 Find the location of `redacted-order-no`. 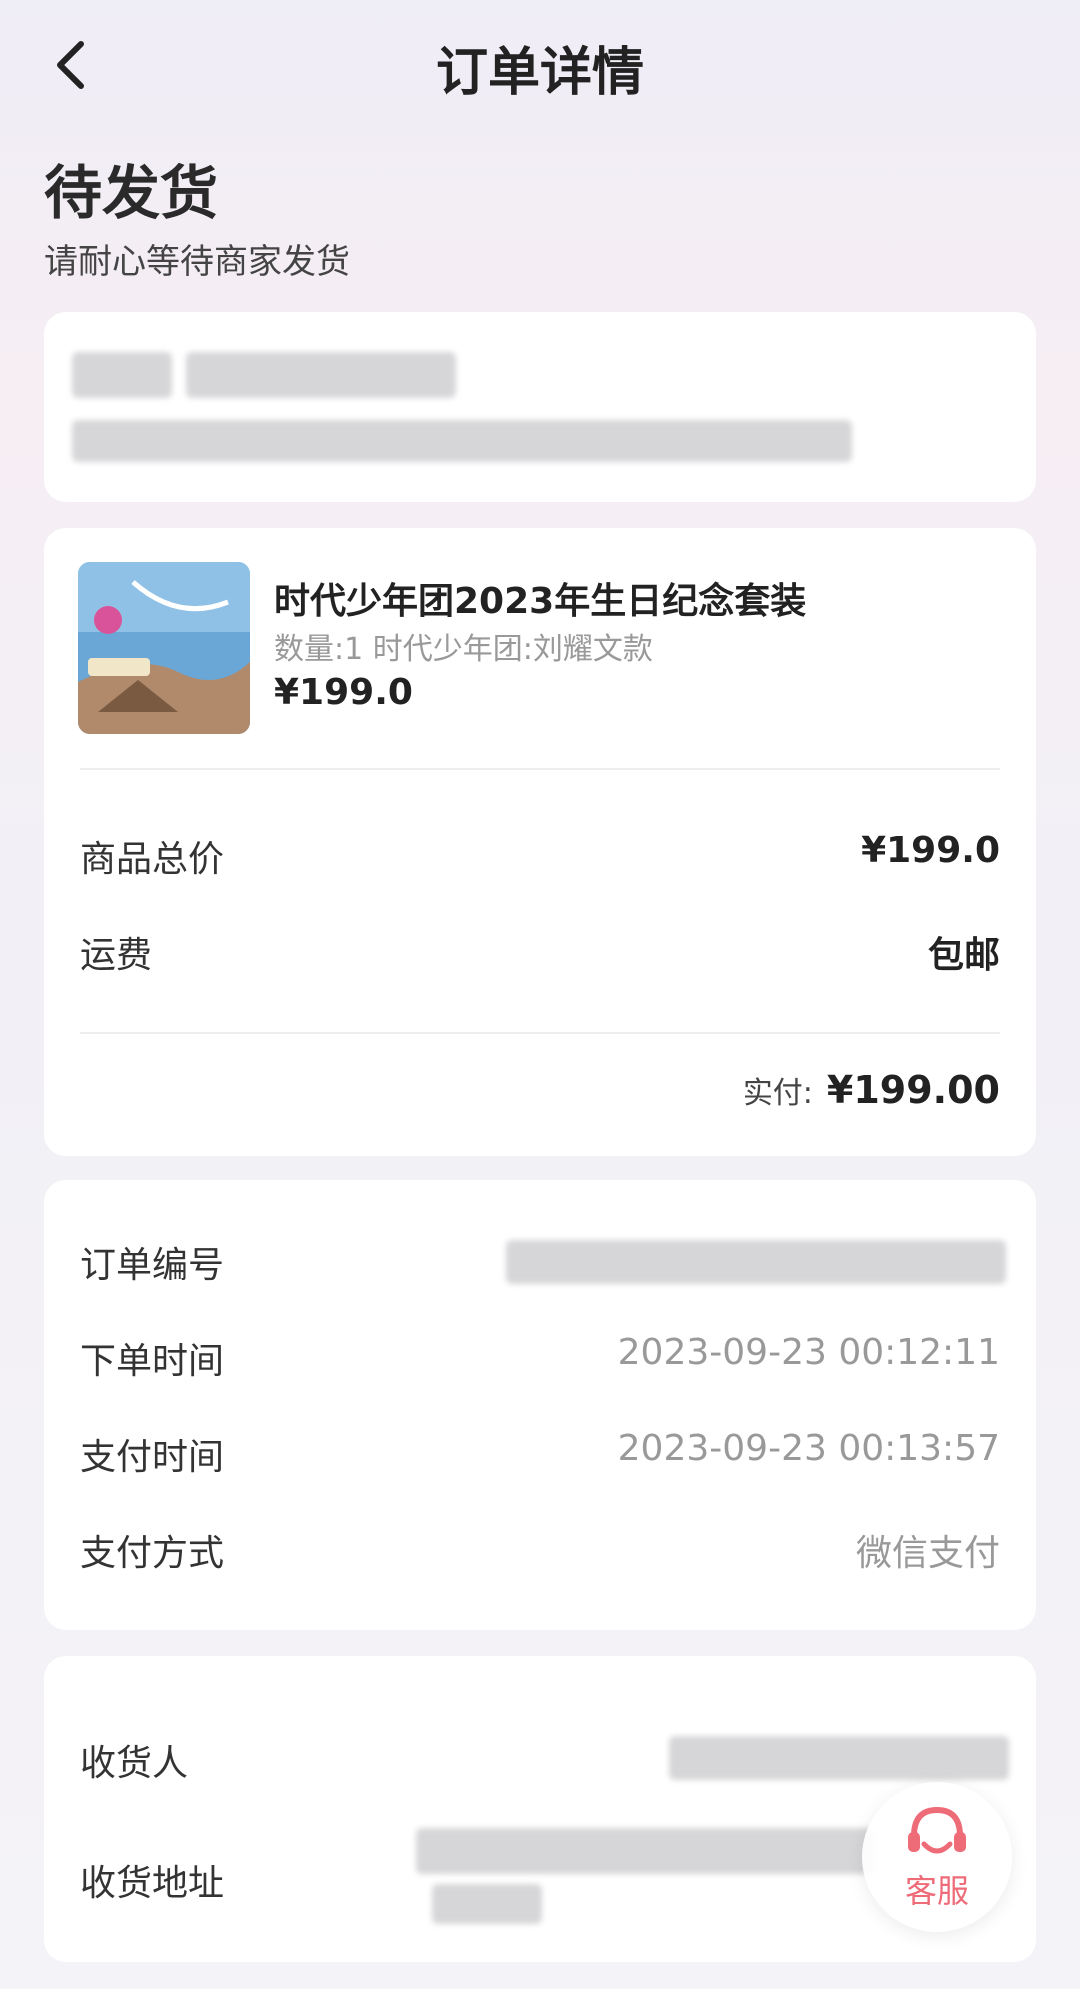

redacted-order-no is located at coordinates (756, 1262).